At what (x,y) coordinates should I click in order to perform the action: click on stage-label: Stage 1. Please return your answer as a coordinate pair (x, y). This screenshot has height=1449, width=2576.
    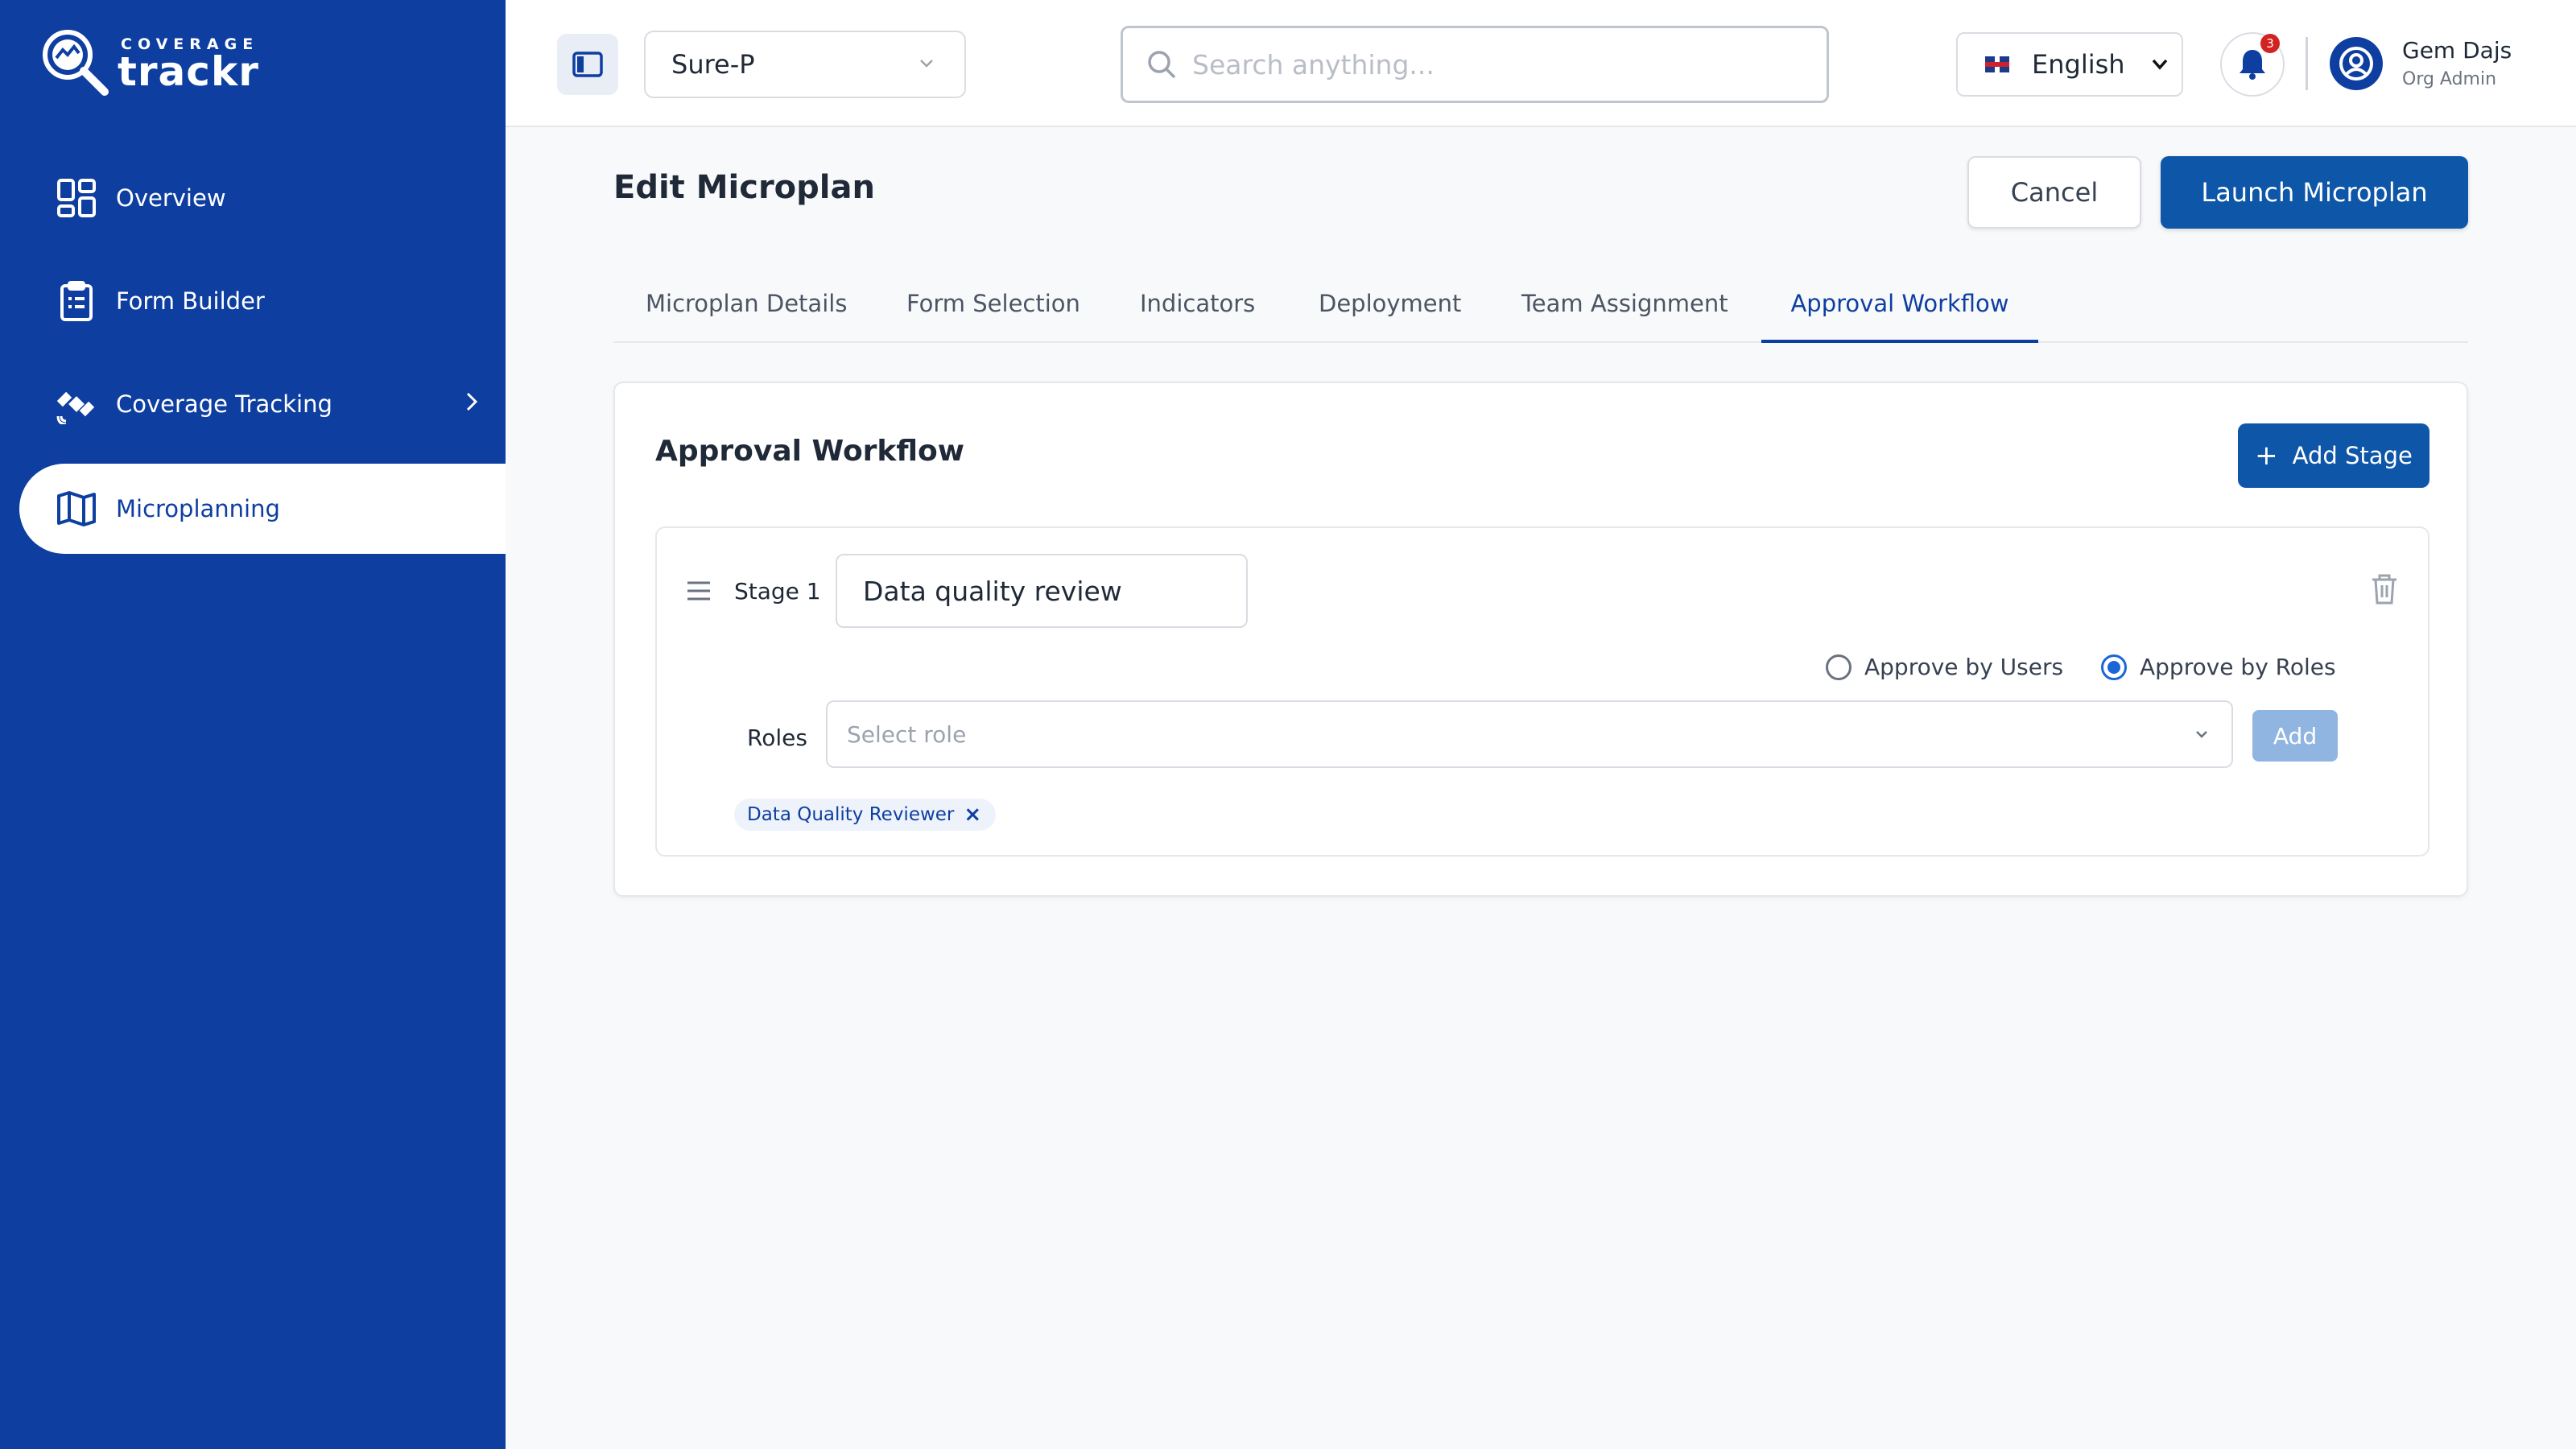
    Looking at the image, I should click on (777, 591).